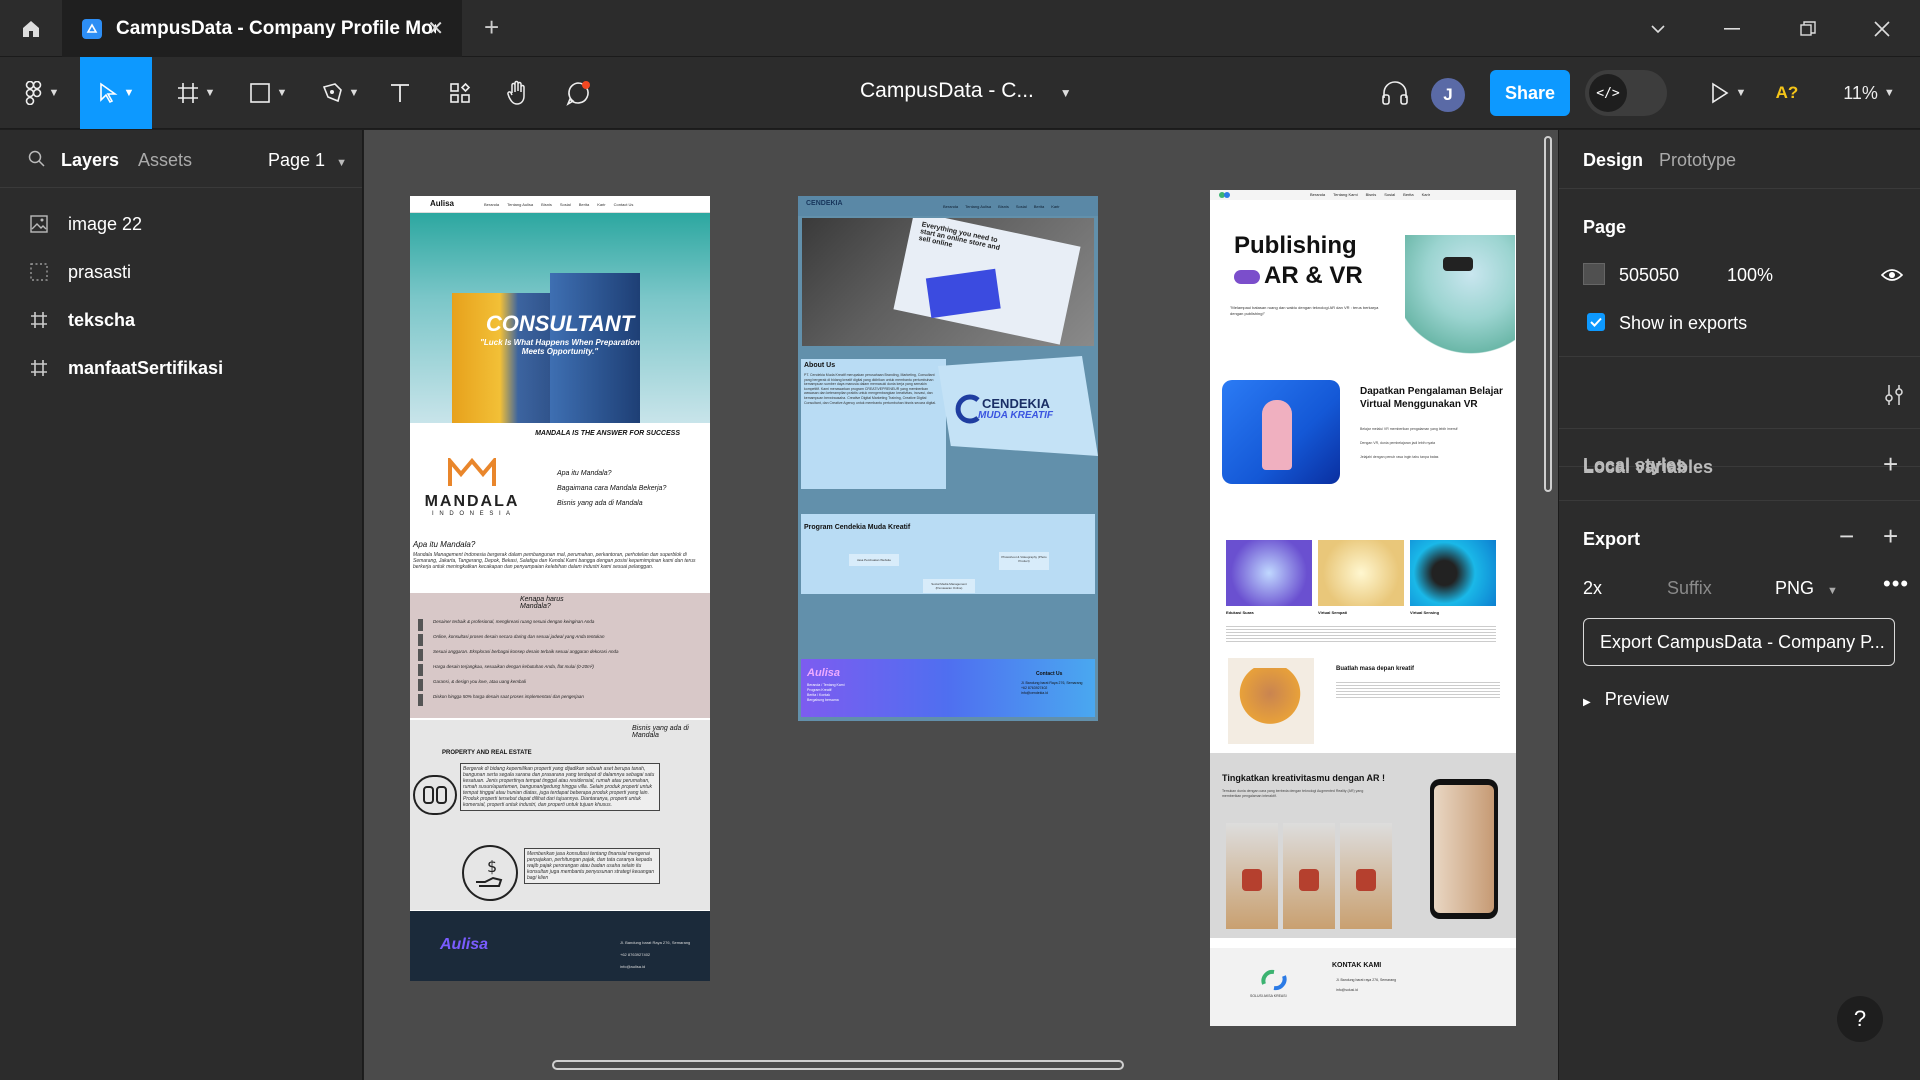 This screenshot has height=1080, width=1920. What do you see at coordinates (181, 272) in the screenshot?
I see `layer-item: prasasti` at bounding box center [181, 272].